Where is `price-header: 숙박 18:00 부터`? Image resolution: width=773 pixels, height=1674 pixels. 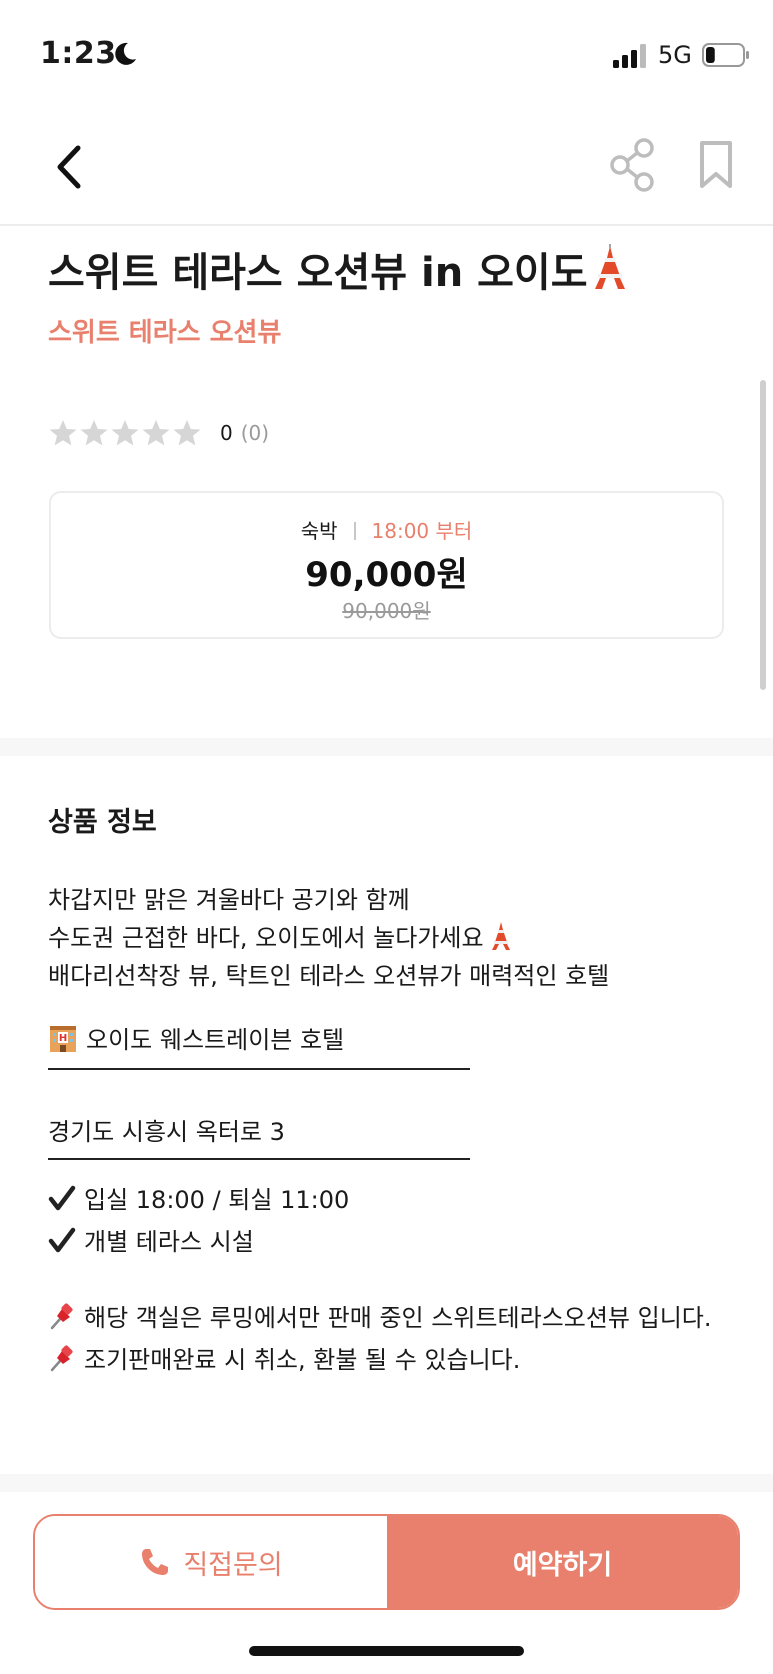 price-header: 숙박 18:00 부터 is located at coordinates (386, 529).